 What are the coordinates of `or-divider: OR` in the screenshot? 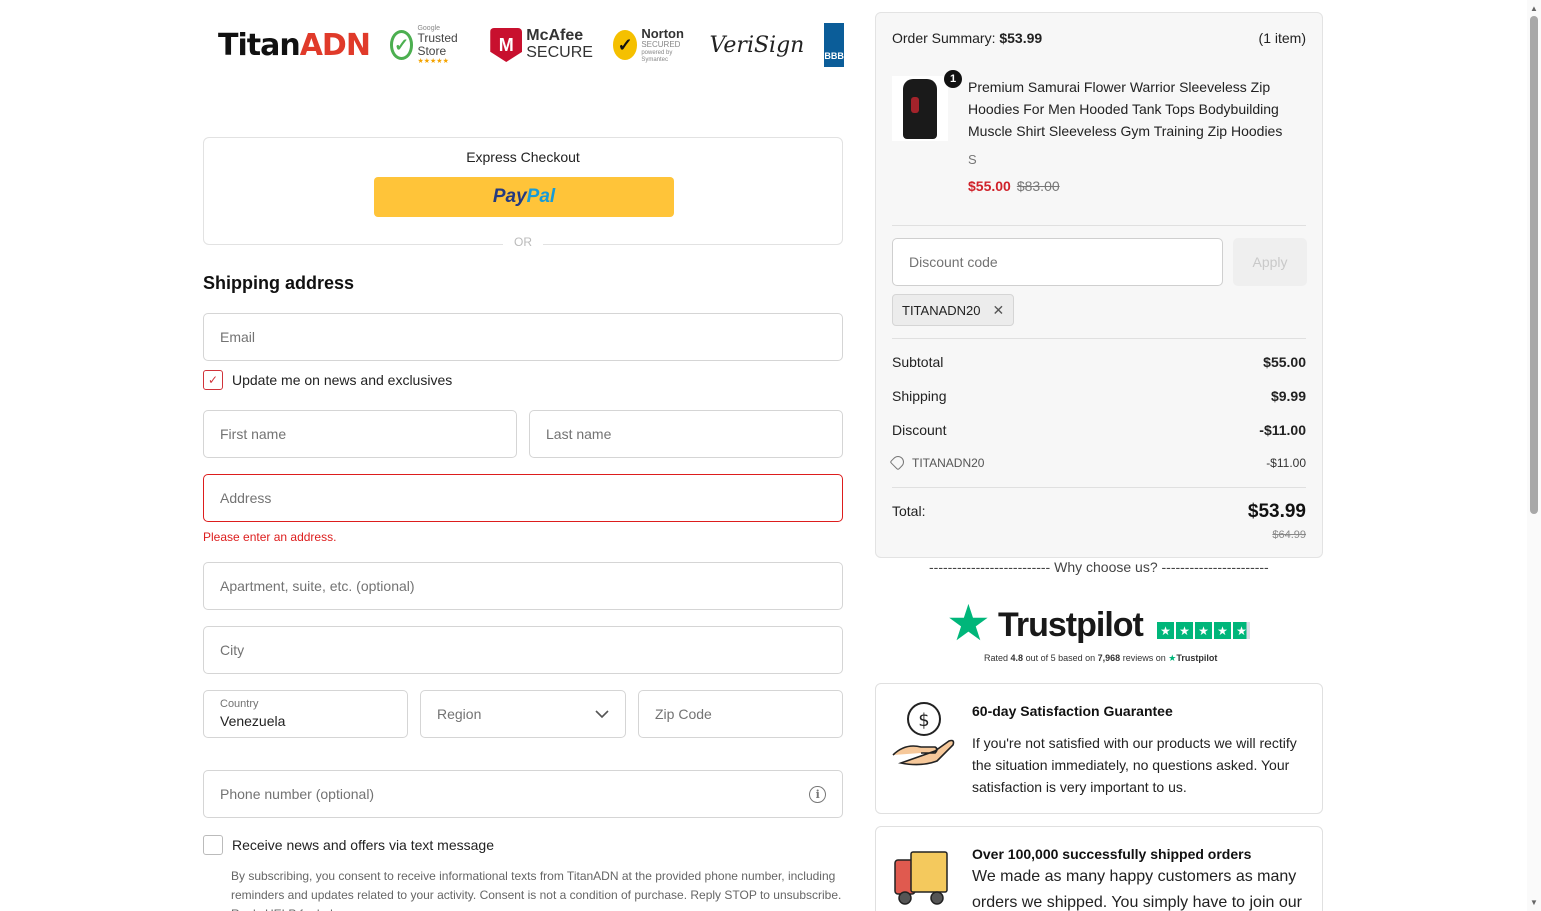 It's located at (523, 242).